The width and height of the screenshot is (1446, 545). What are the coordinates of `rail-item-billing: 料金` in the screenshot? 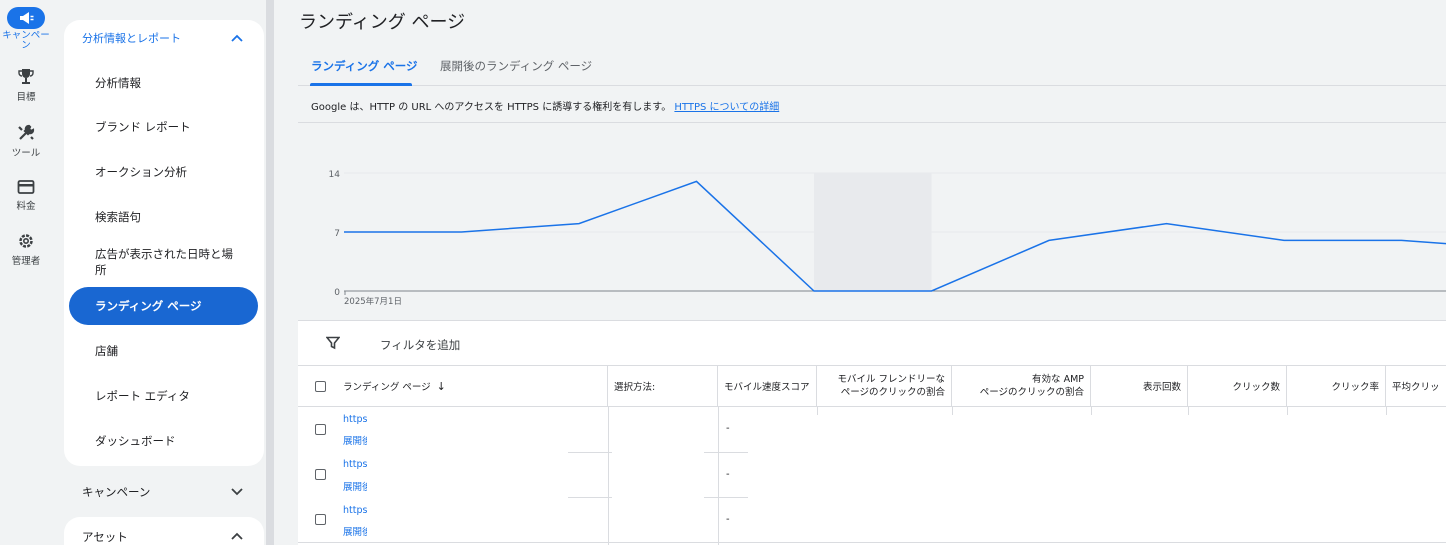 It's located at (26, 195).